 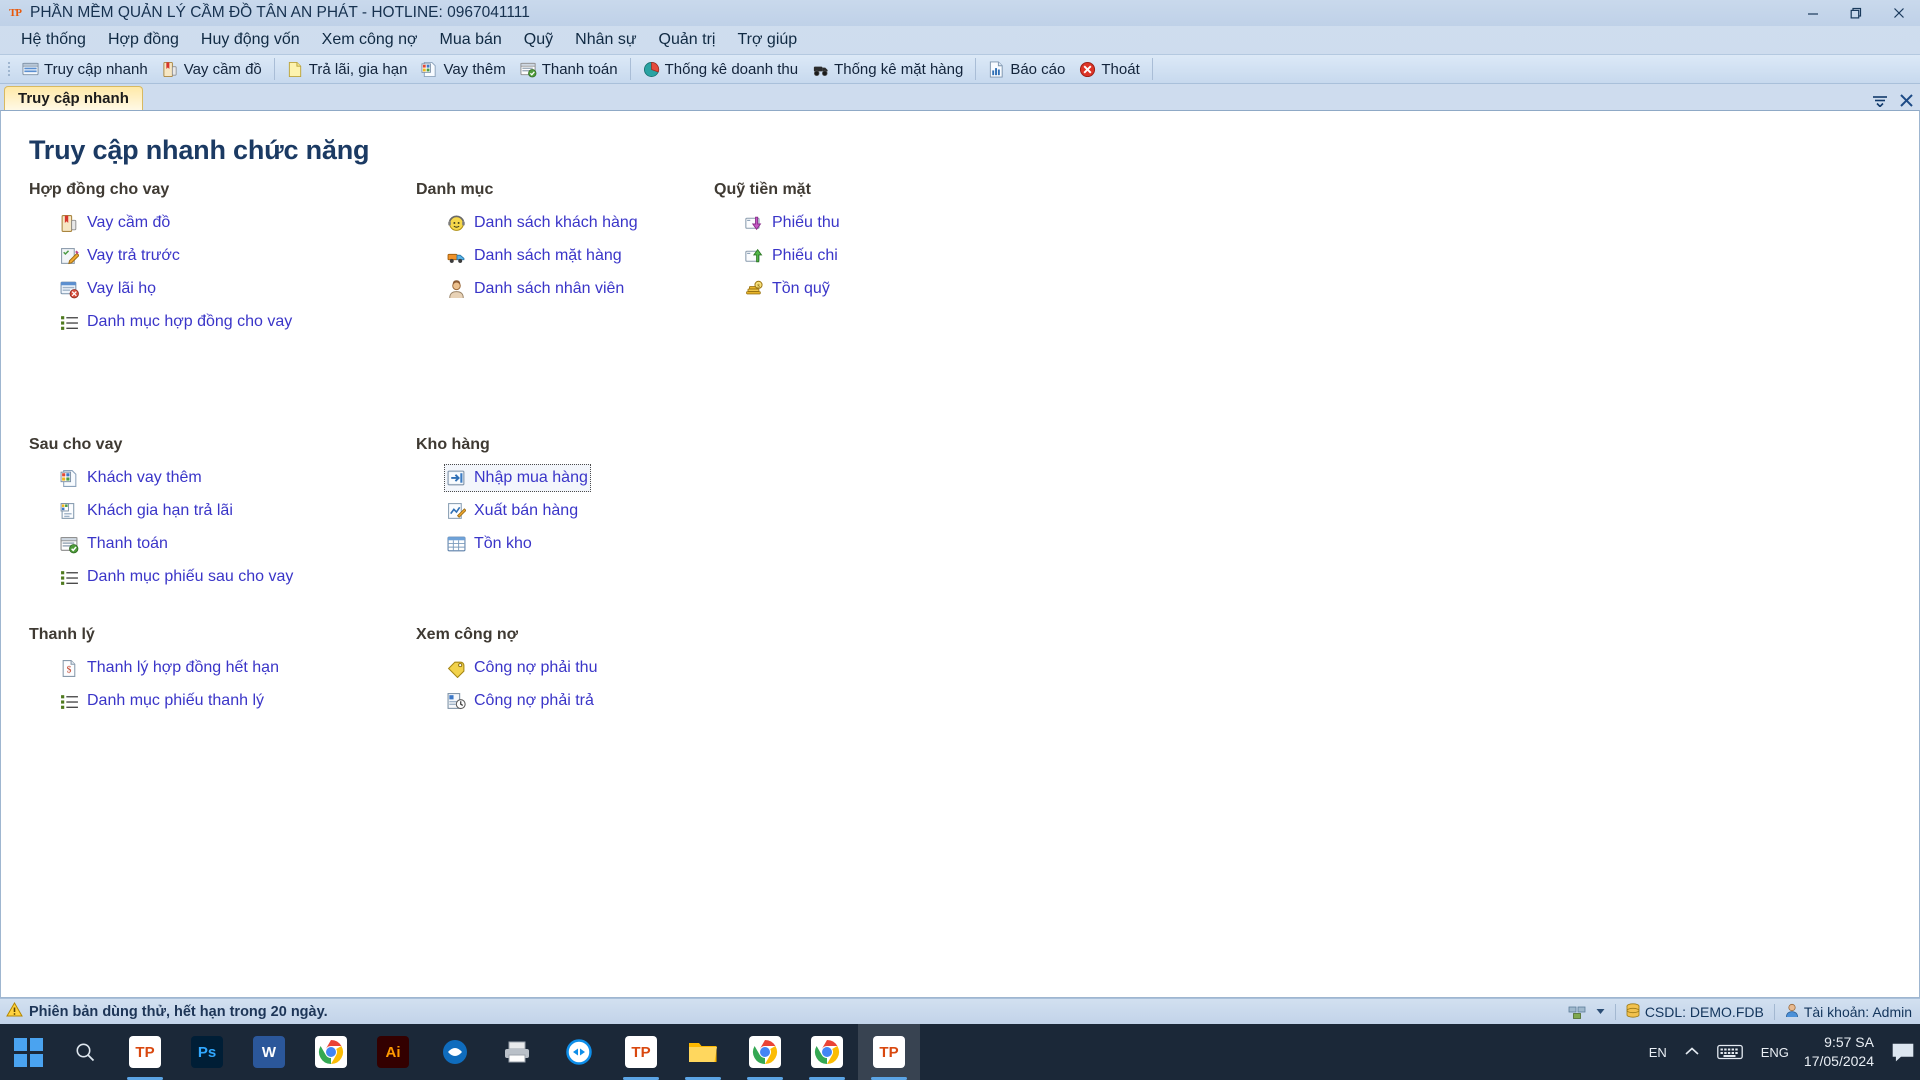 I want to click on quick-link: Danh sách mặt hàng, so click(x=534, y=256).